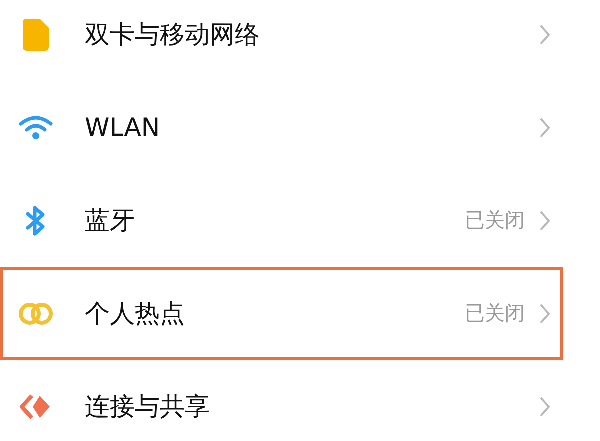 This screenshot has height=441, width=600. What do you see at coordinates (173, 35) in the screenshot?
I see `item-label: 双卡与移动网络` at bounding box center [173, 35].